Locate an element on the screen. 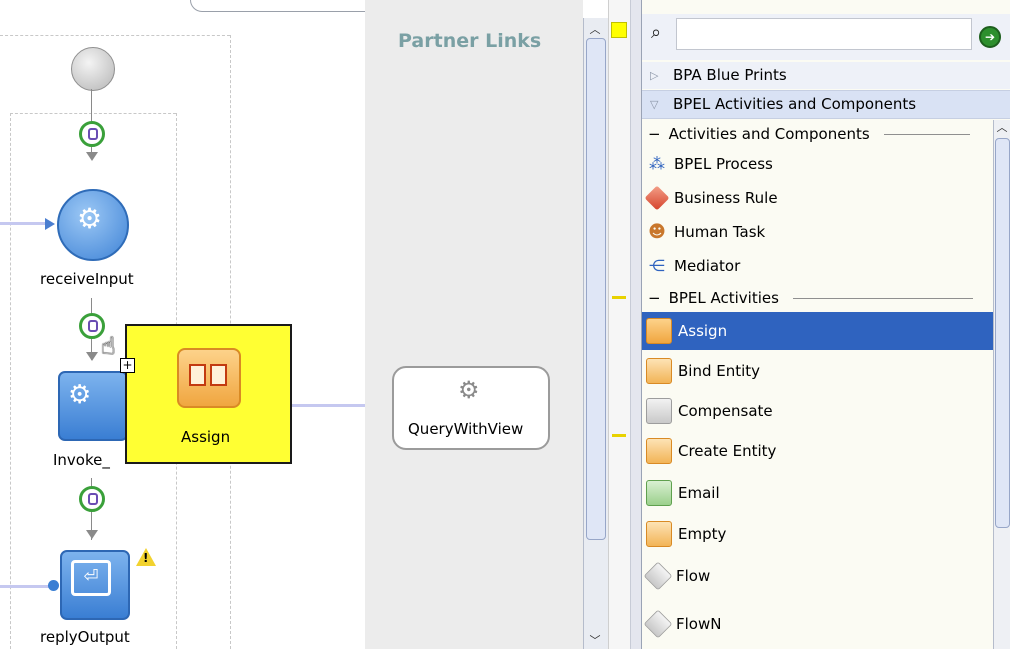 The width and height of the screenshot is (1010, 649). palette-search-input is located at coordinates (824, 34).